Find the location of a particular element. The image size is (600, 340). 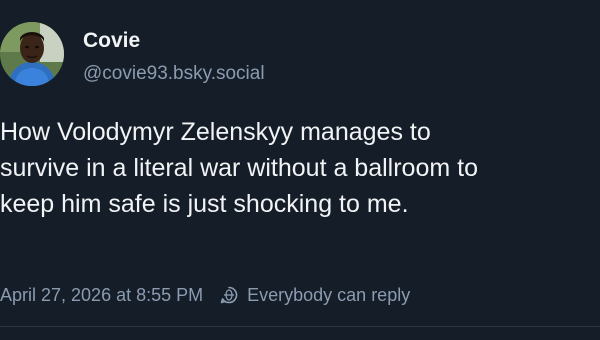

divider is located at coordinates (300, 326).